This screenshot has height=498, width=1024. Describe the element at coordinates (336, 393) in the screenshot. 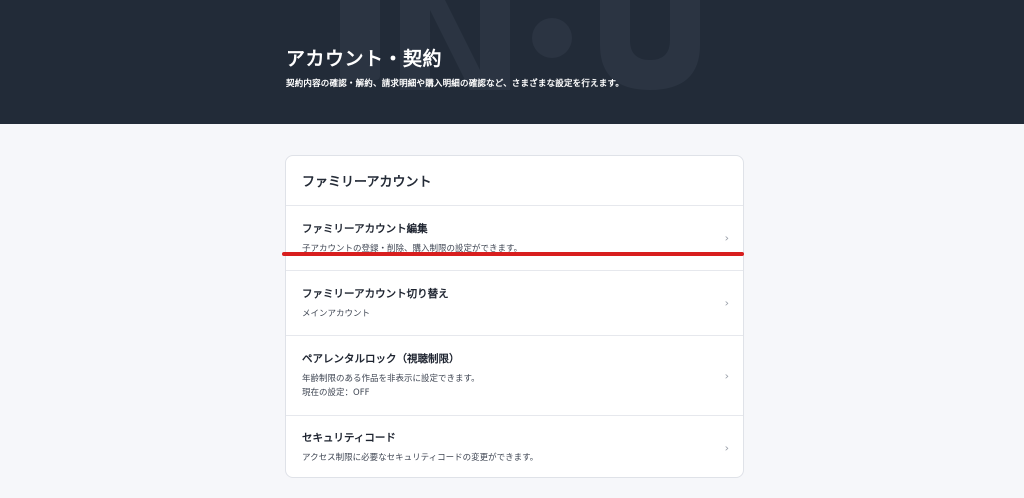

I see `item-current-setting: 現在の設定：OFF` at that location.